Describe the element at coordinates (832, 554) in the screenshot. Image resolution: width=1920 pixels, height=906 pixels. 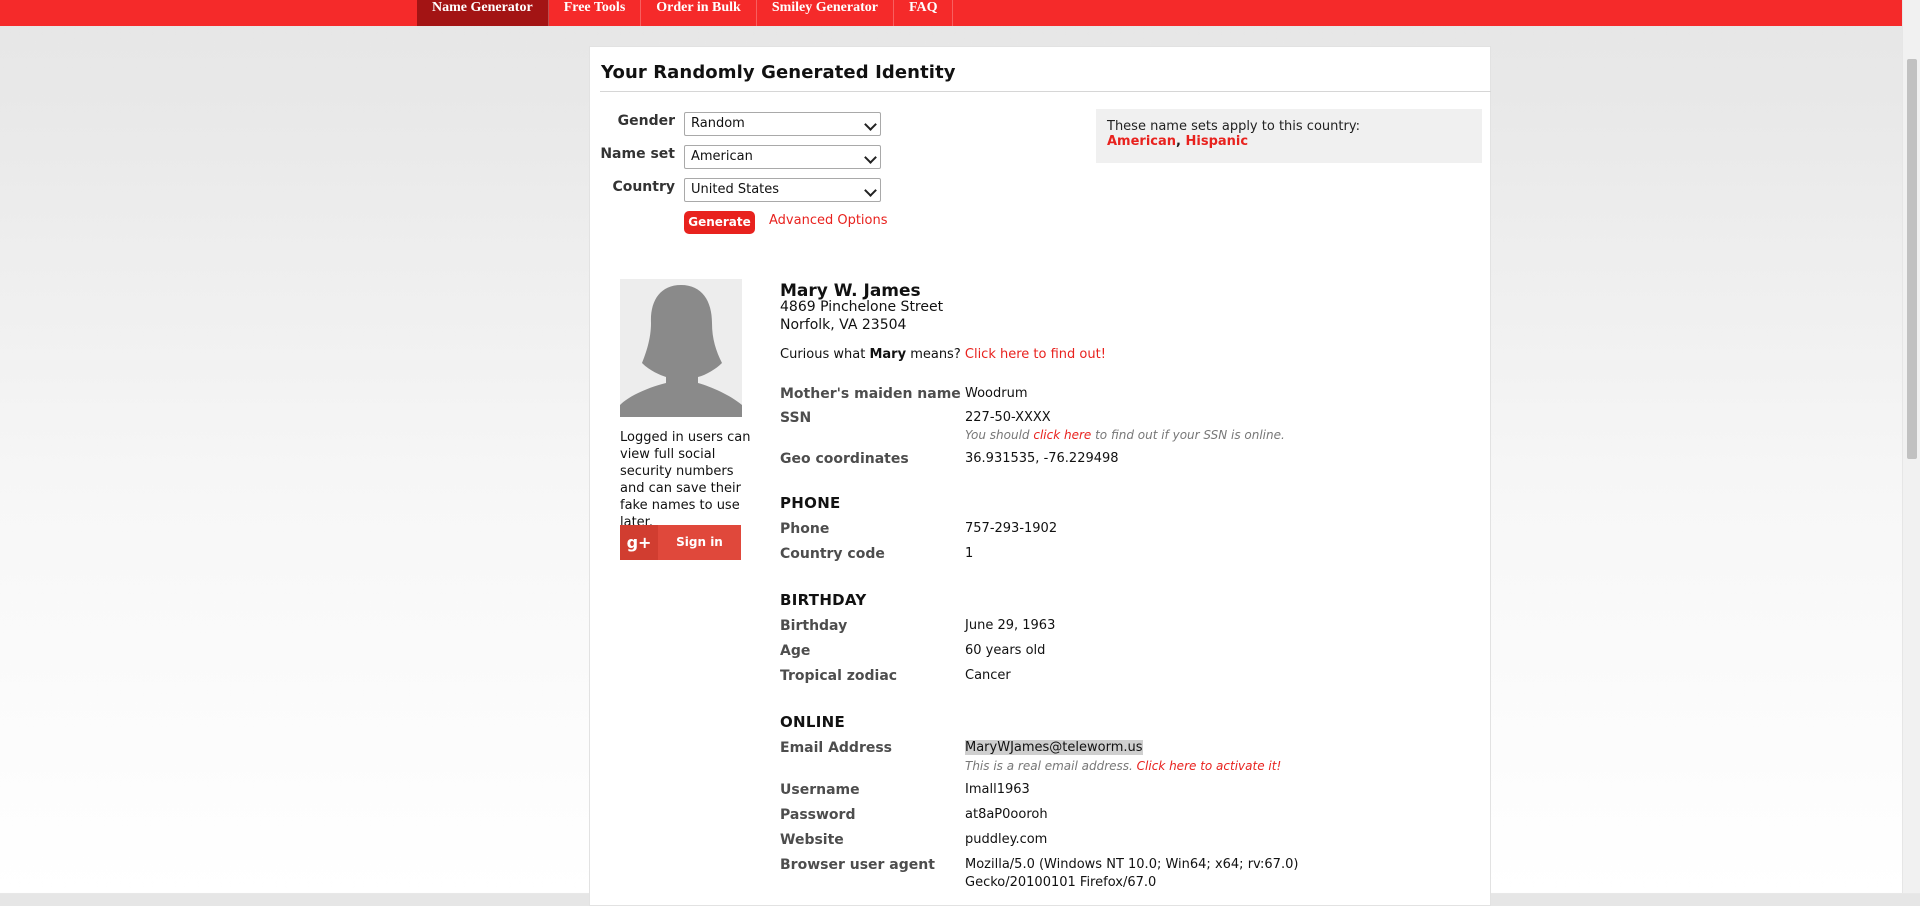
I see `country-code-label: Country code` at that location.